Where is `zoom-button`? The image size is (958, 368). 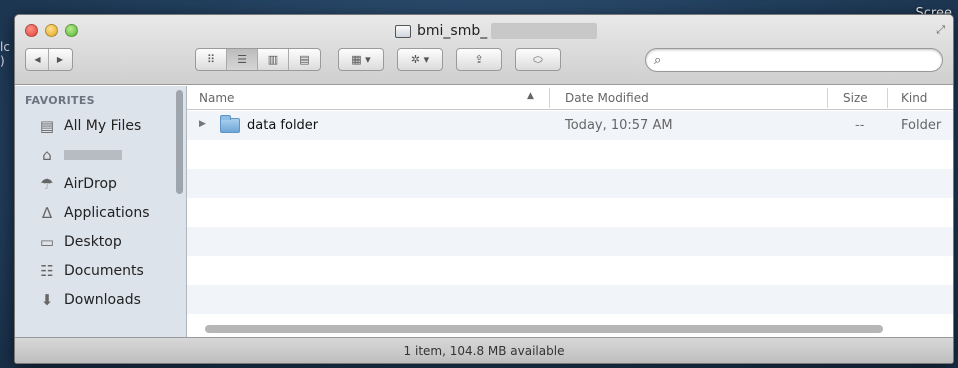 zoom-button is located at coordinates (71, 30).